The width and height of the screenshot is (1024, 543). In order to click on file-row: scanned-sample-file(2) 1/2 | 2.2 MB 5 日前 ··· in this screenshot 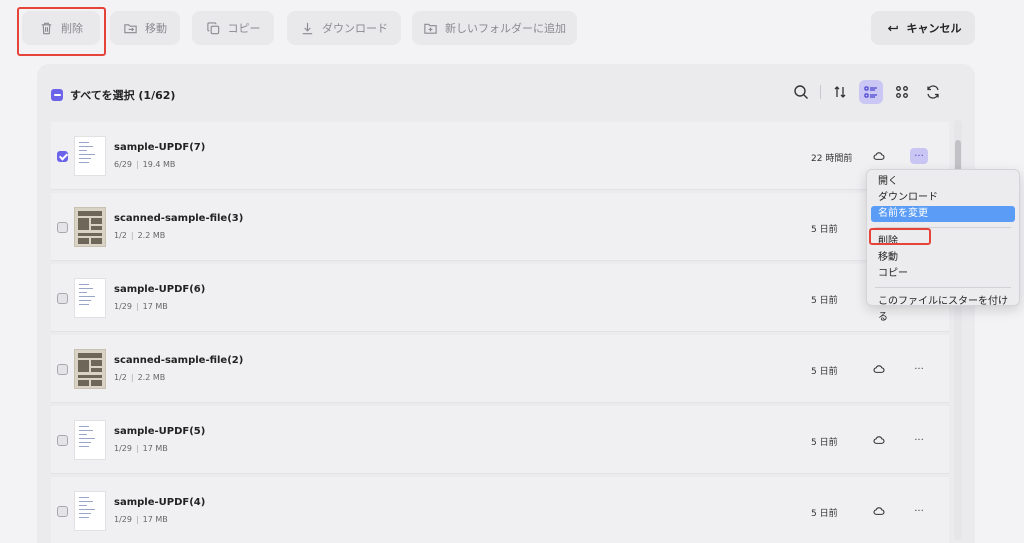, I will do `click(500, 369)`.